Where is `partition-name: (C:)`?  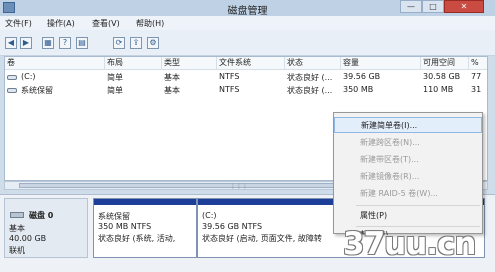
partition-name: (C:) is located at coordinates (209, 215).